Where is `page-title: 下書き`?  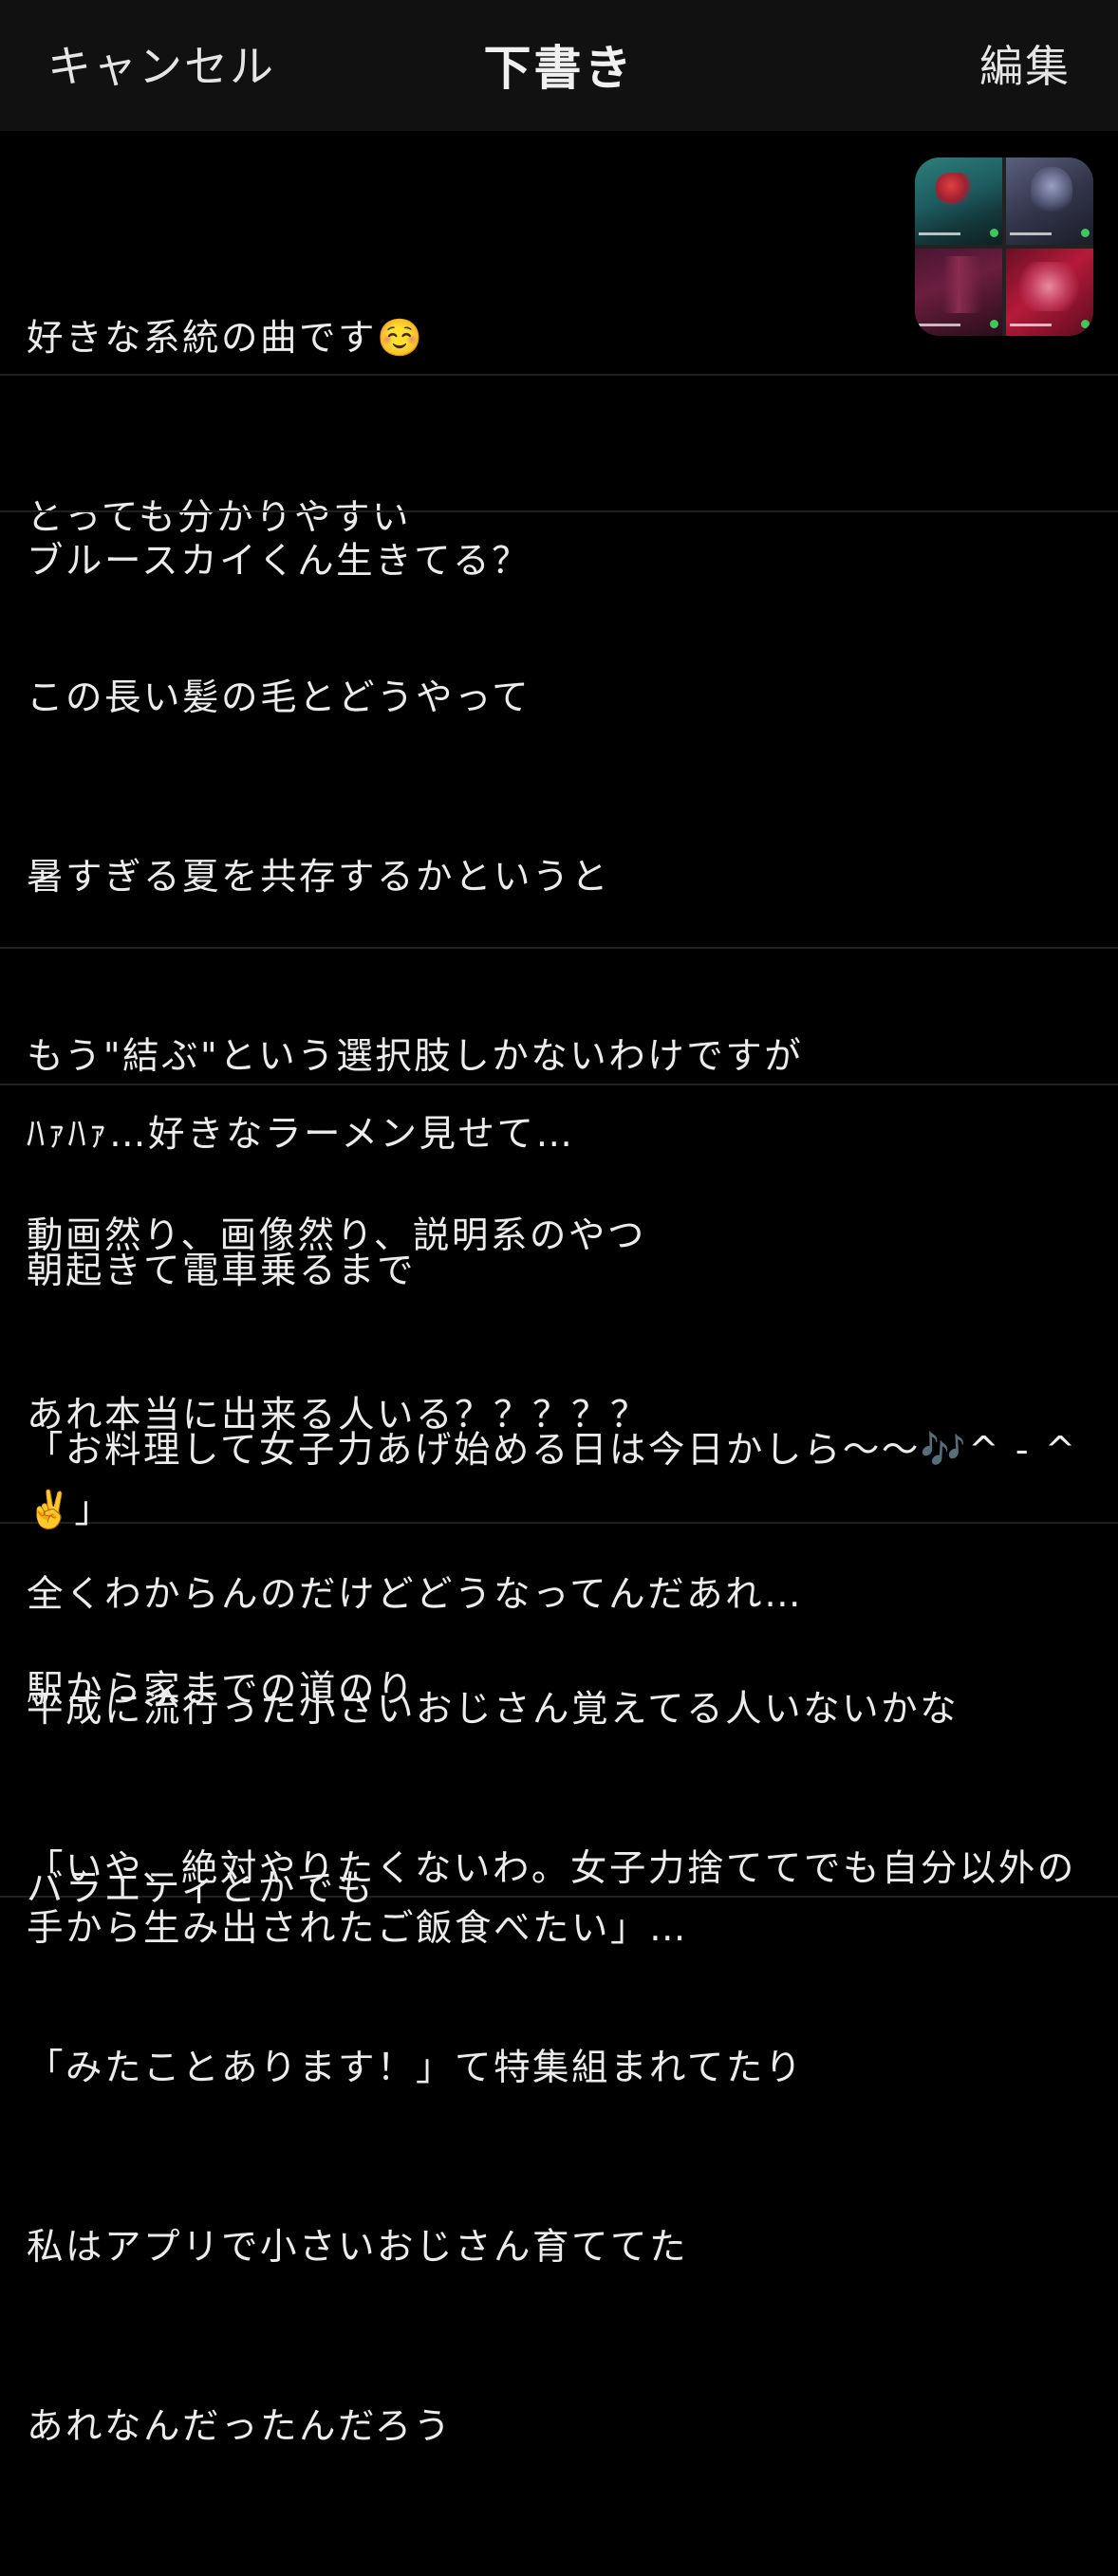 page-title: 下書き is located at coordinates (559, 68).